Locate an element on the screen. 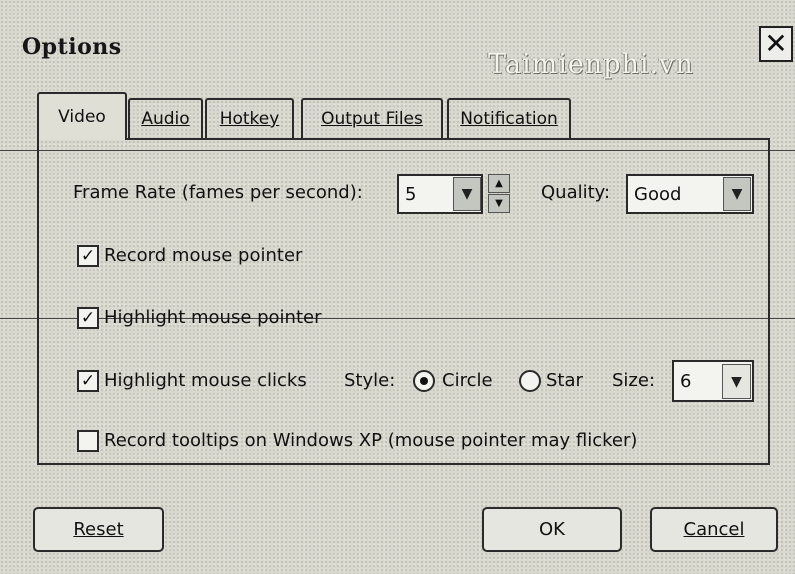 The height and width of the screenshot is (574, 795). reset-button-label: Reset is located at coordinates (98, 529).